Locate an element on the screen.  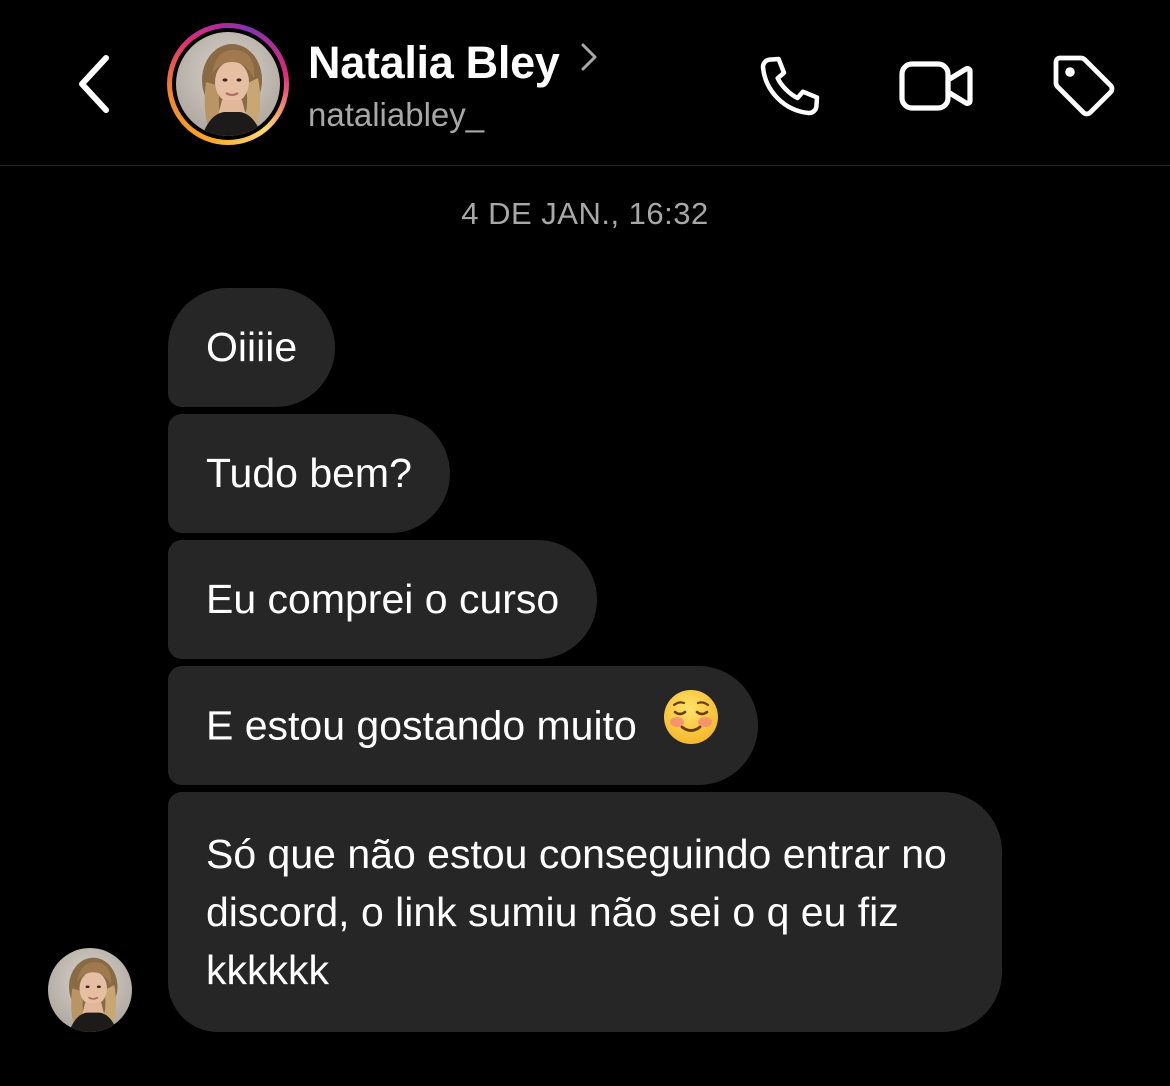
message-bubble: Oiiiie is located at coordinates (252, 347).